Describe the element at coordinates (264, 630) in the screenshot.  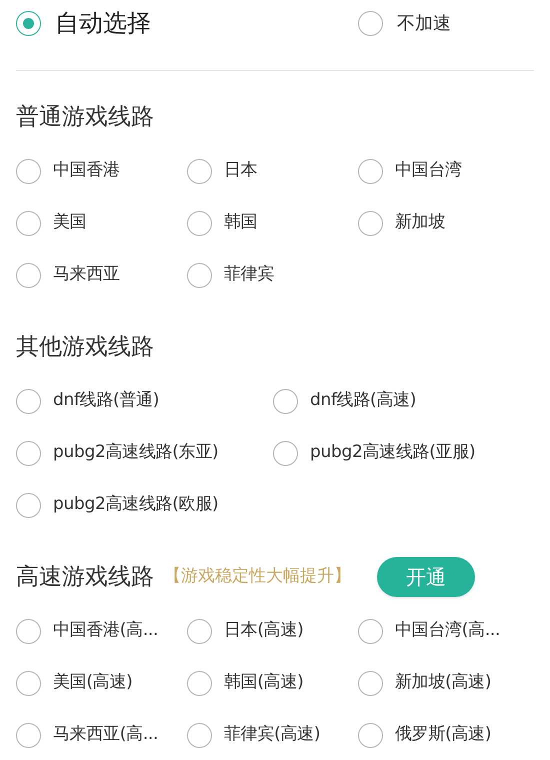
I see `option-label: 日本(高速)` at that location.